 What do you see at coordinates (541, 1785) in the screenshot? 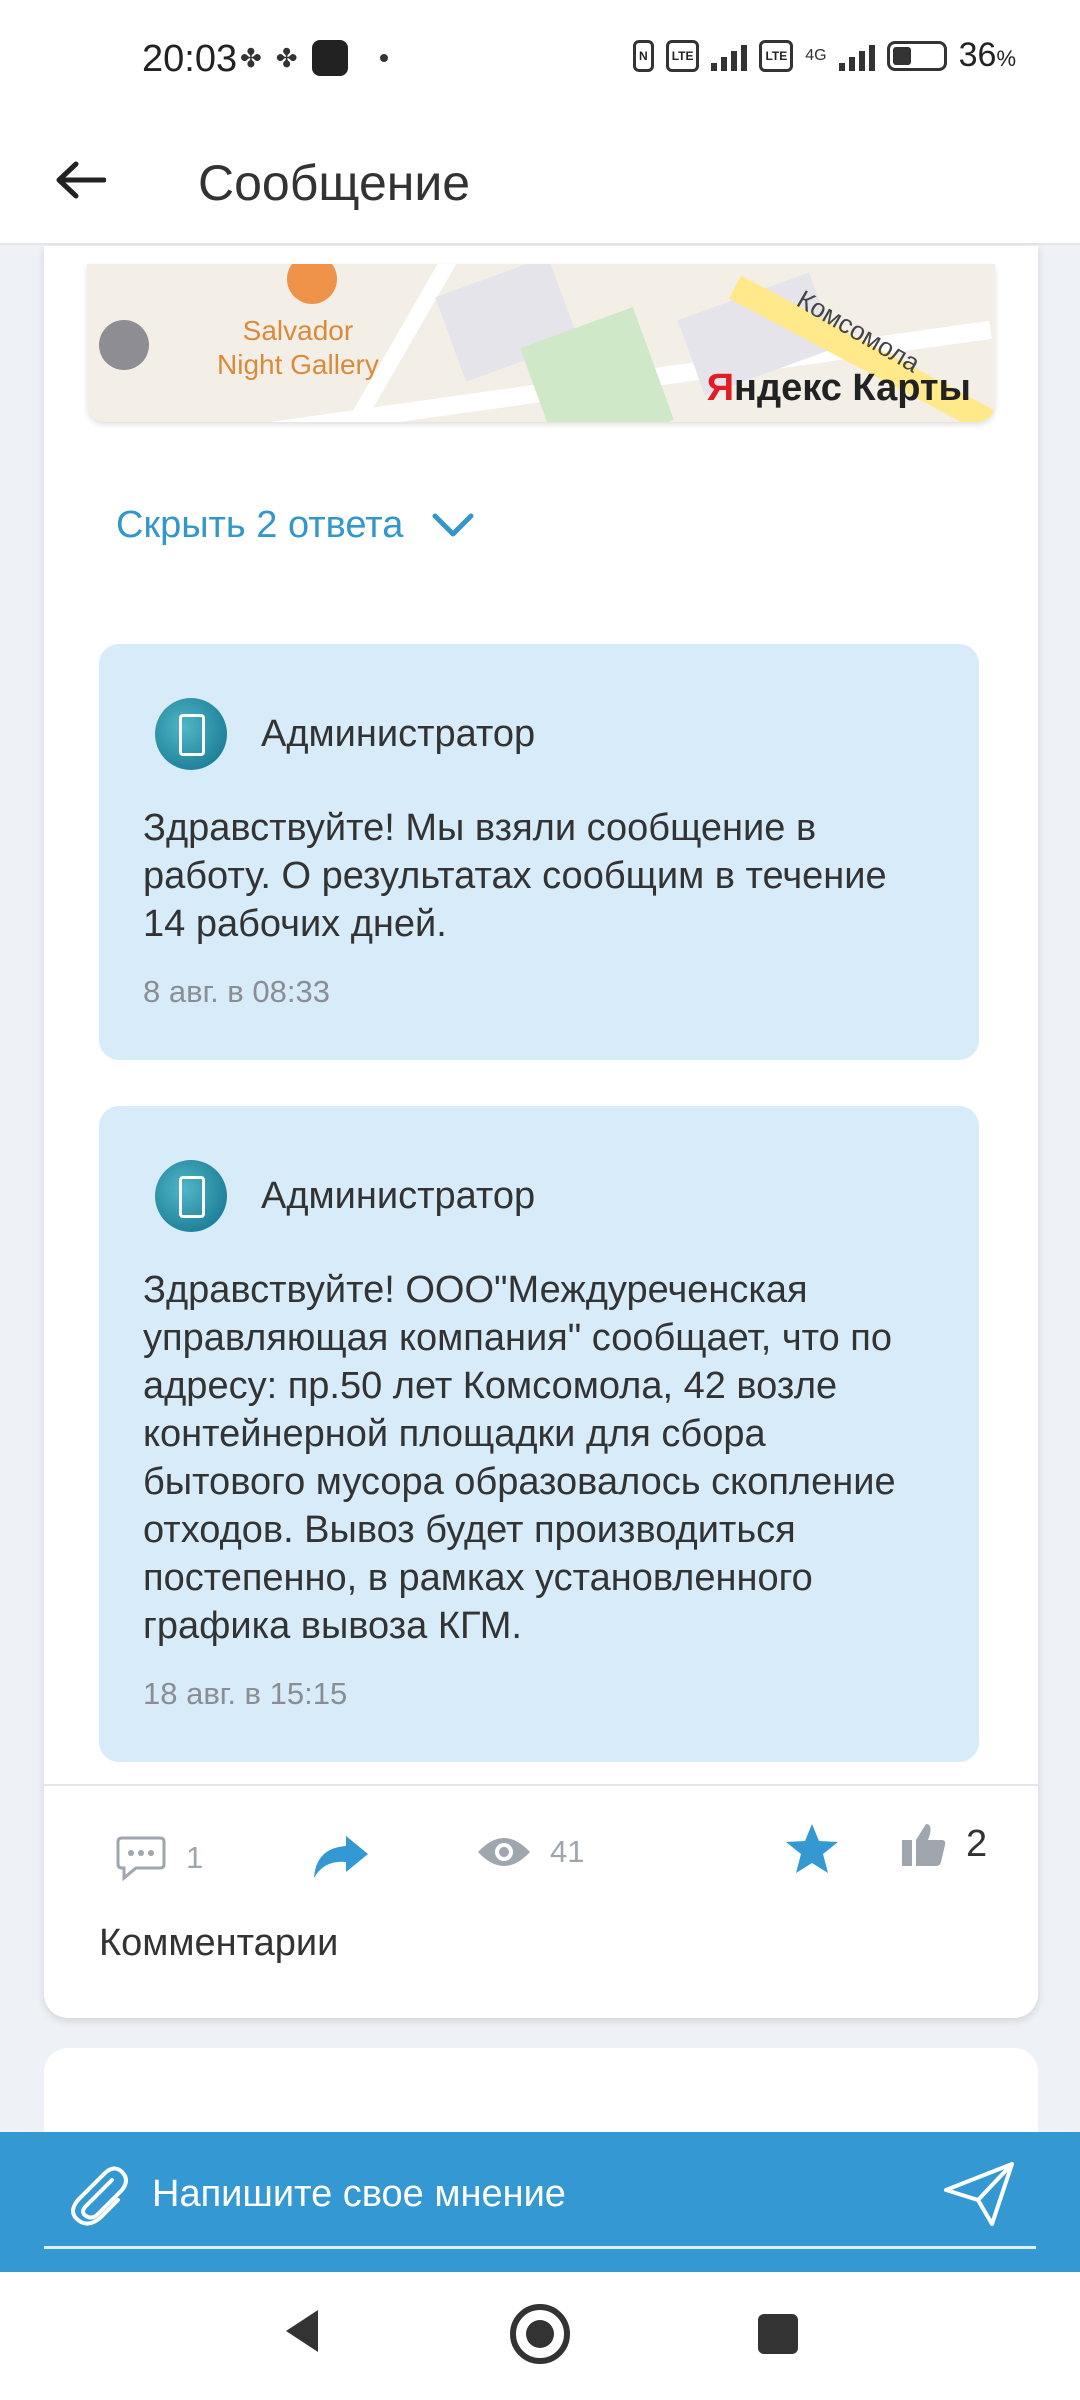
I see `divider` at bounding box center [541, 1785].